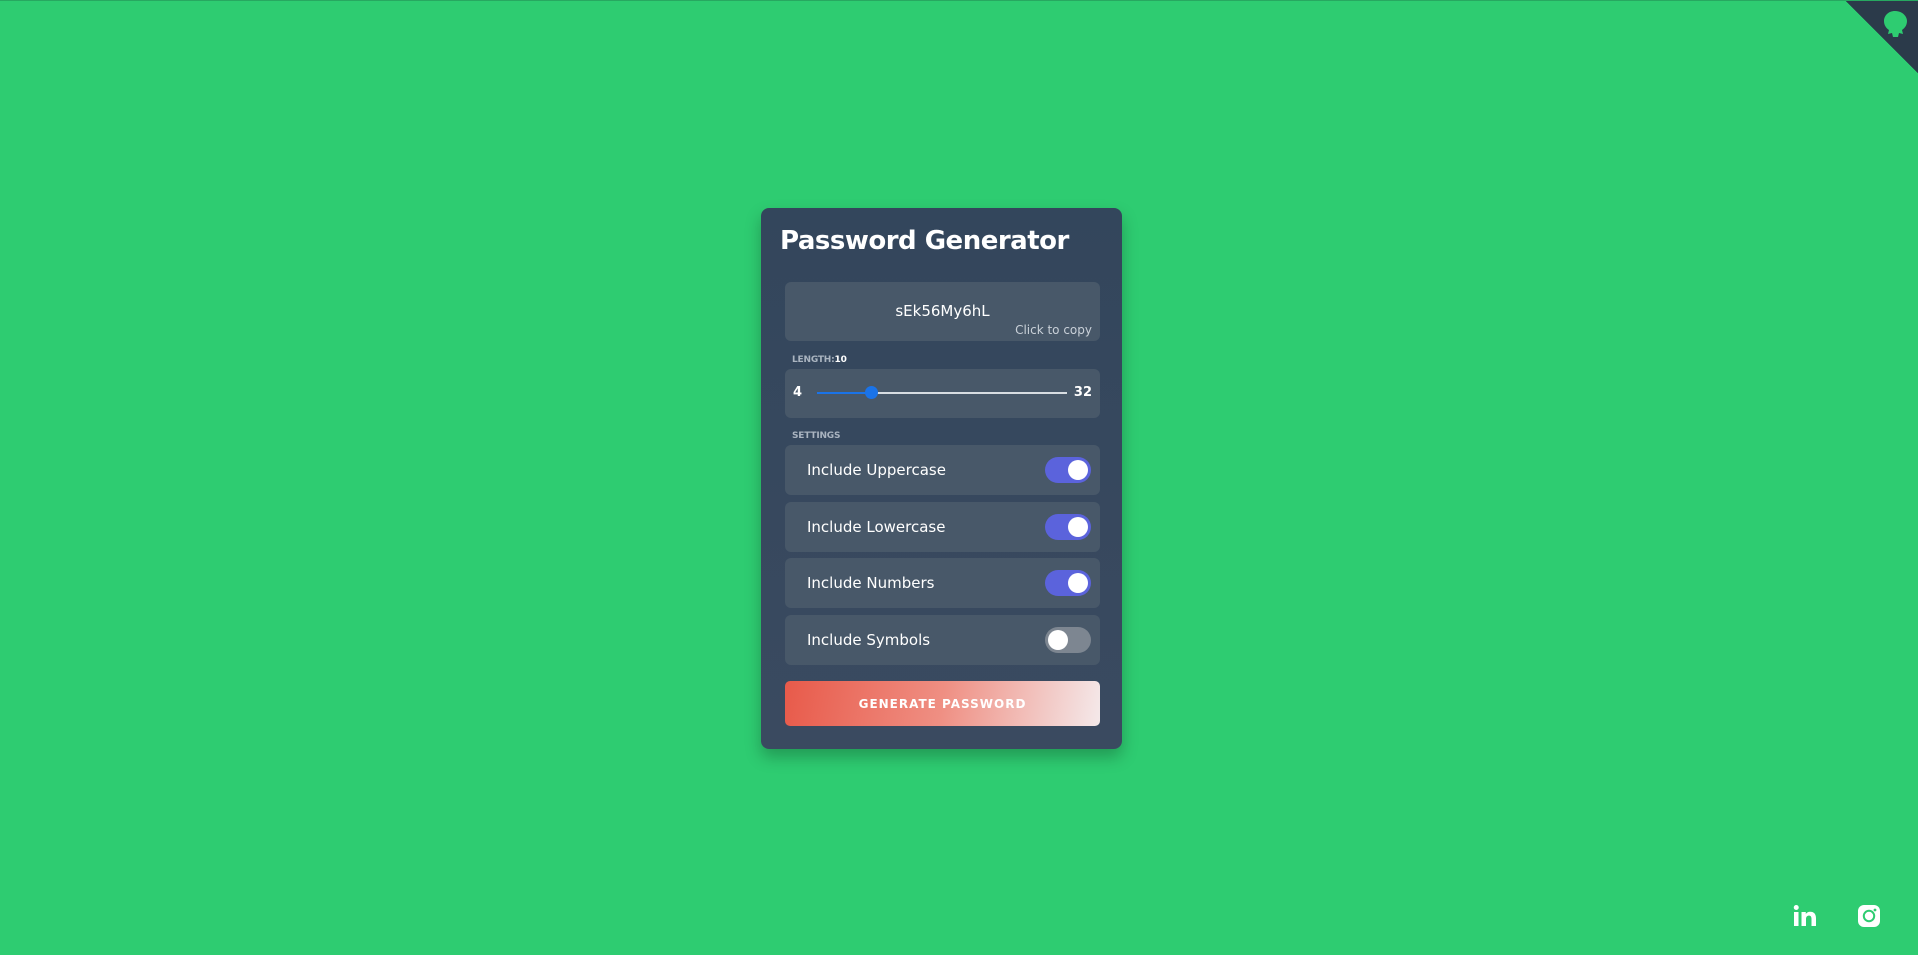 The image size is (1918, 955). I want to click on length-label: LENGTH:10, so click(819, 360).